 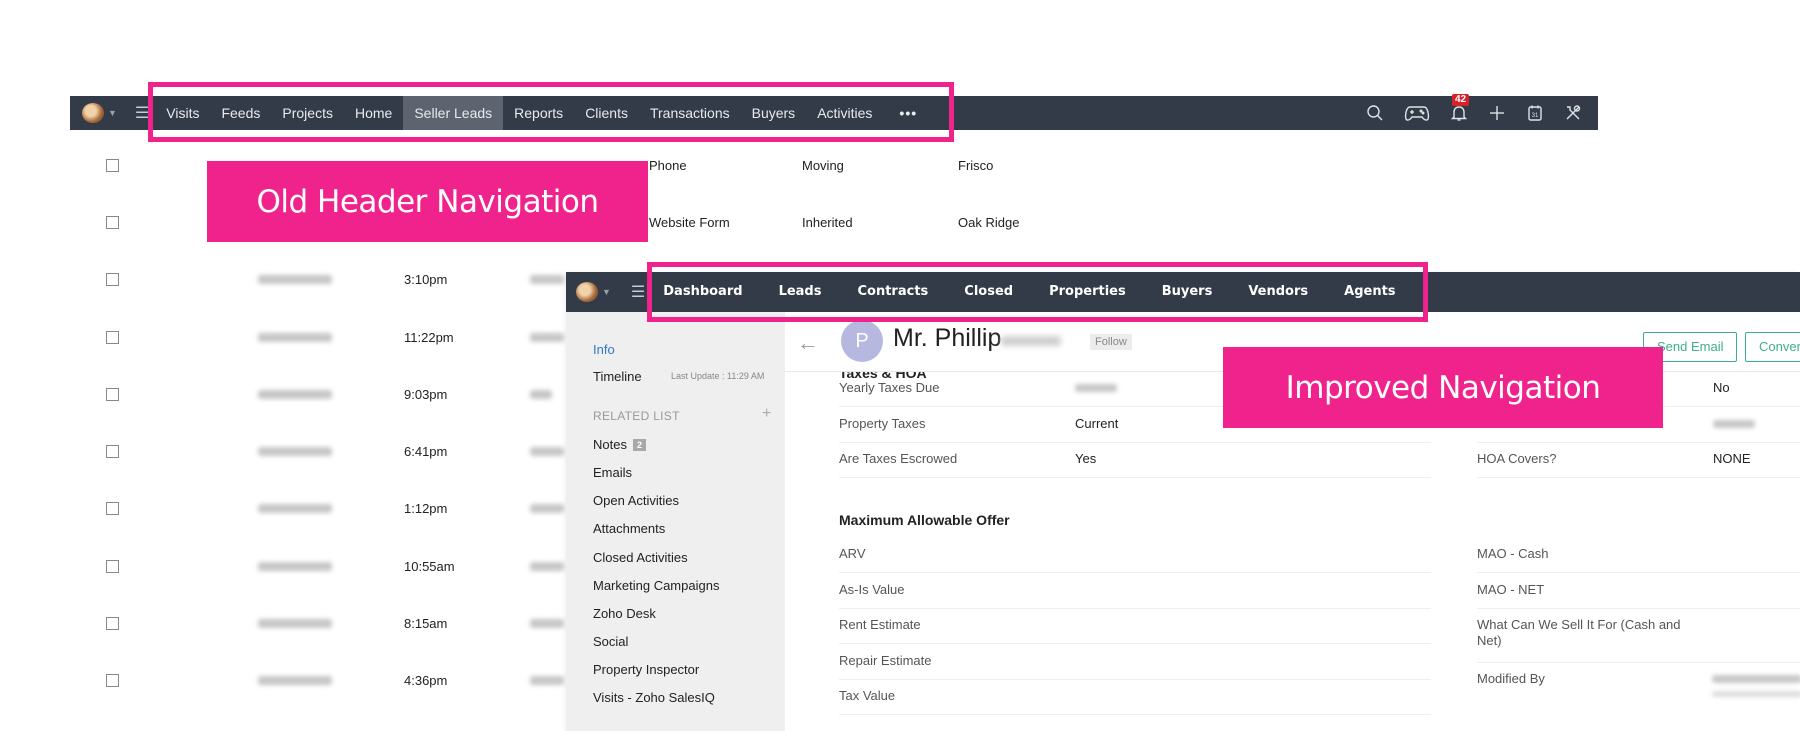 I want to click on follow-button: Follow, so click(x=1111, y=342).